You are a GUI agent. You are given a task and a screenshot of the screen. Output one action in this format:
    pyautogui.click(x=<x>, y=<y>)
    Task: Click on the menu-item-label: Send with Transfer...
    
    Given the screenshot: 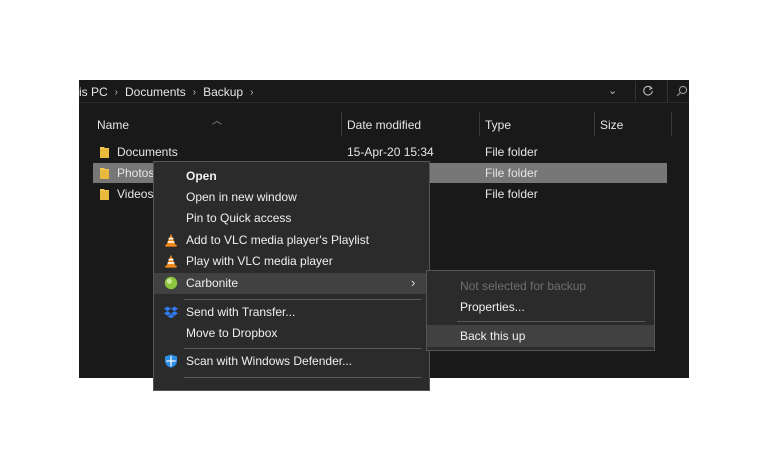 What is the action you would take?
    pyautogui.click(x=241, y=312)
    